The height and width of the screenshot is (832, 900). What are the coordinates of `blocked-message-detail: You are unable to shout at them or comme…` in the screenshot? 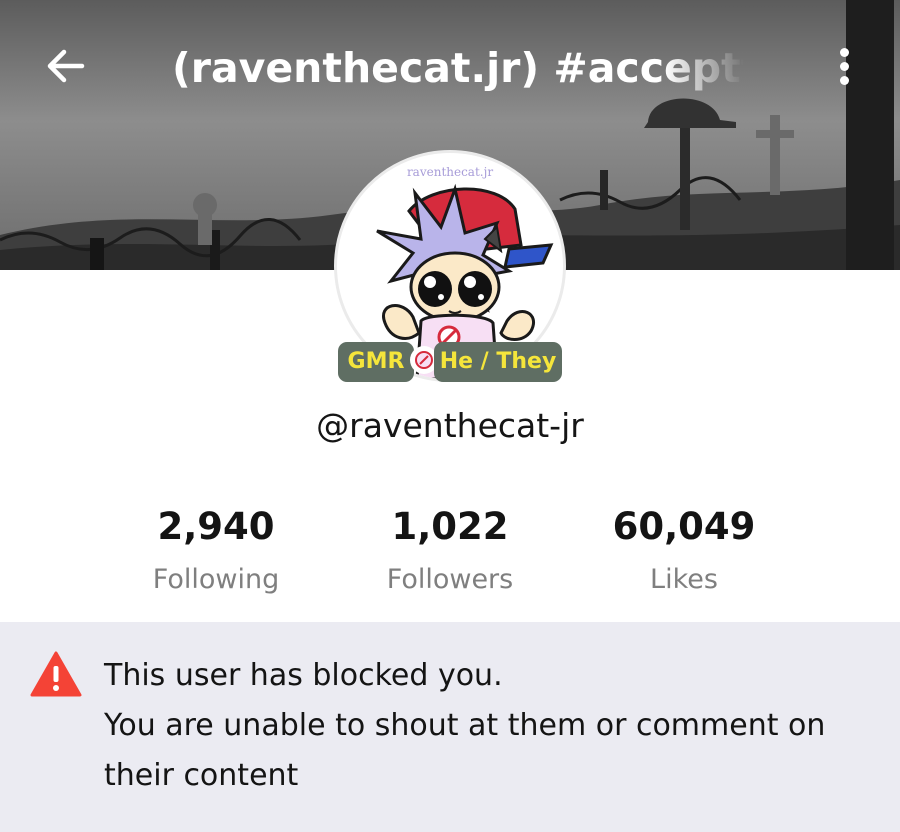 It's located at (465, 750).